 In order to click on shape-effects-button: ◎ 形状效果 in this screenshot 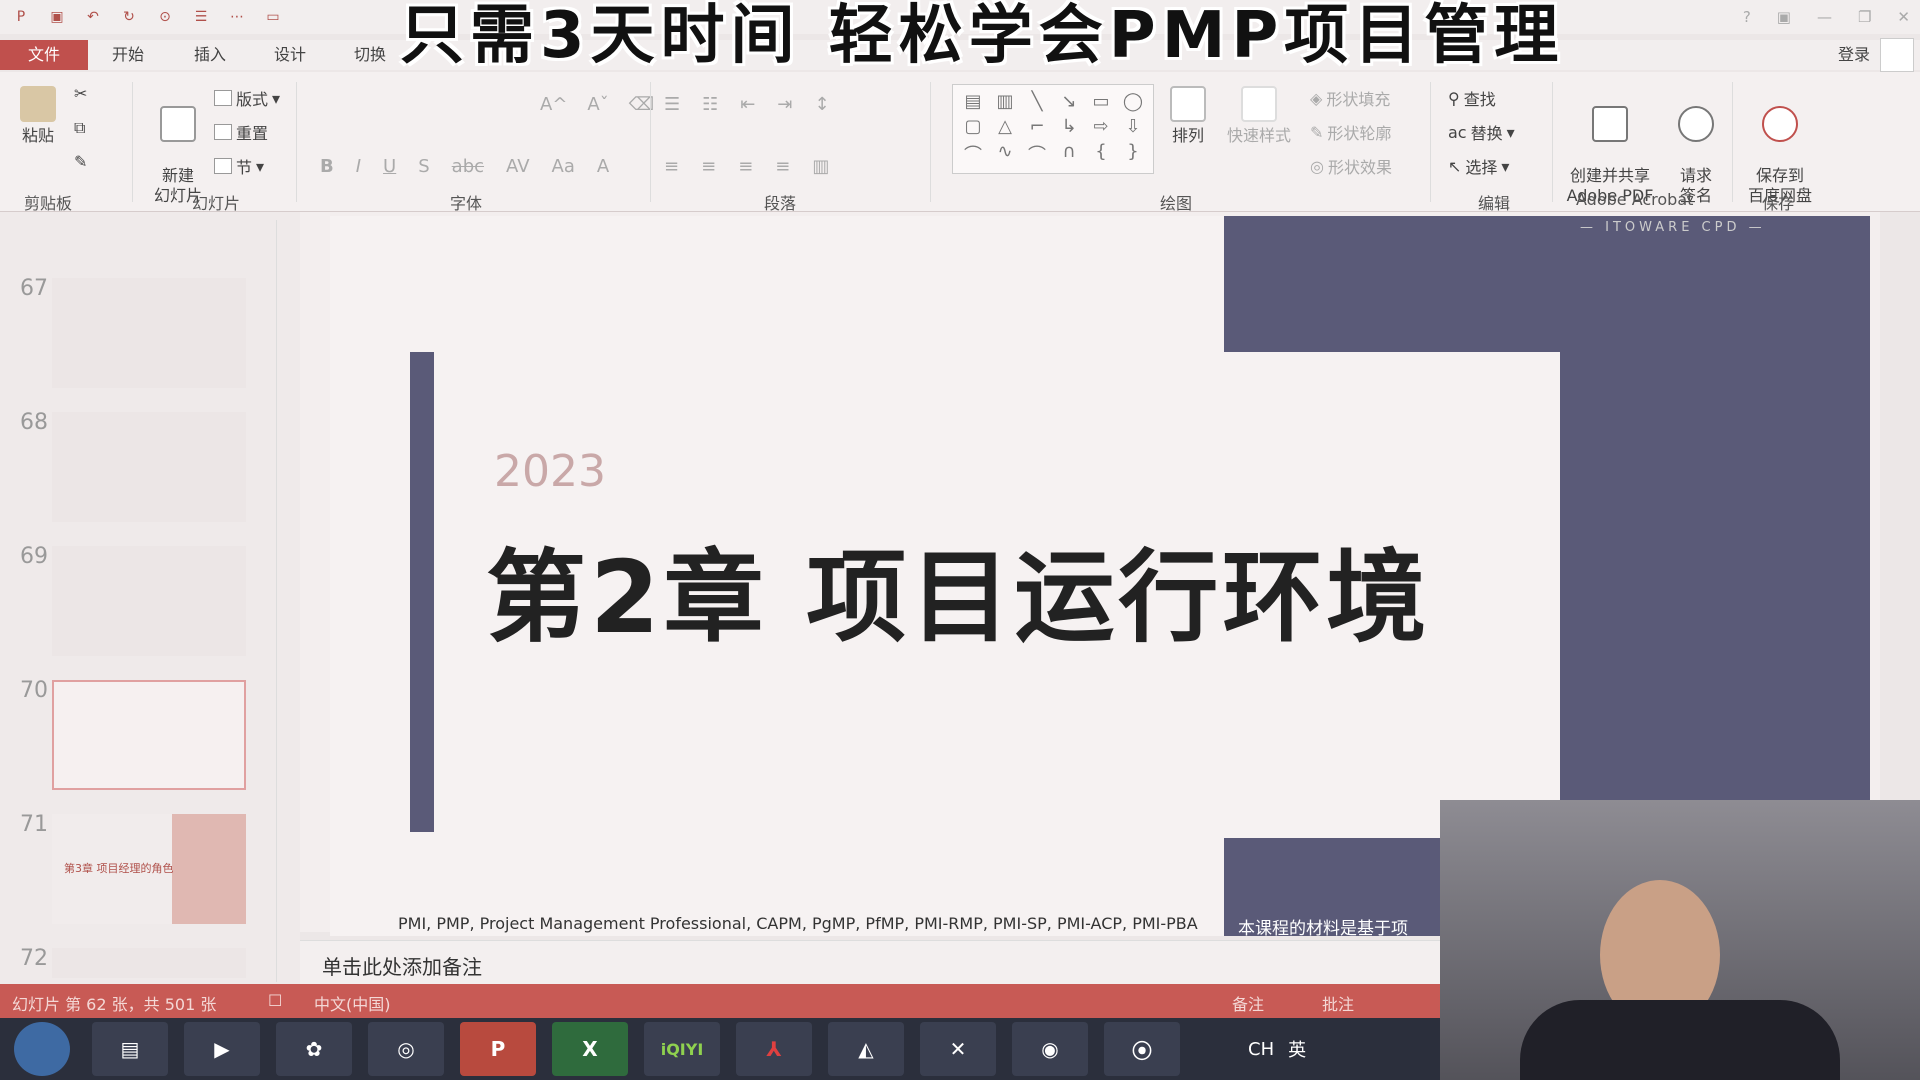, I will do `click(1351, 166)`.